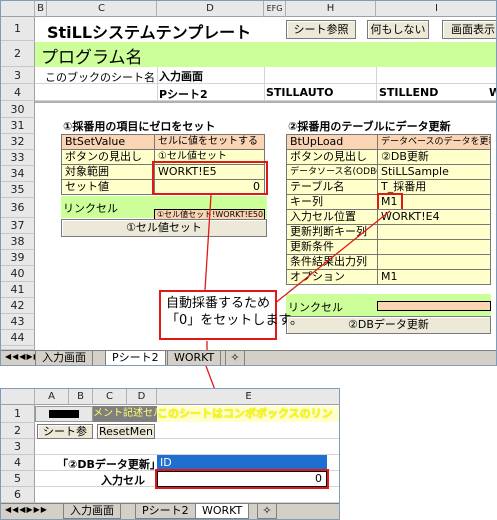 The width and height of the screenshot is (497, 520). Describe the element at coordinates (126, 431) in the screenshot. I see `reset-menu-button: ResetMen` at that location.